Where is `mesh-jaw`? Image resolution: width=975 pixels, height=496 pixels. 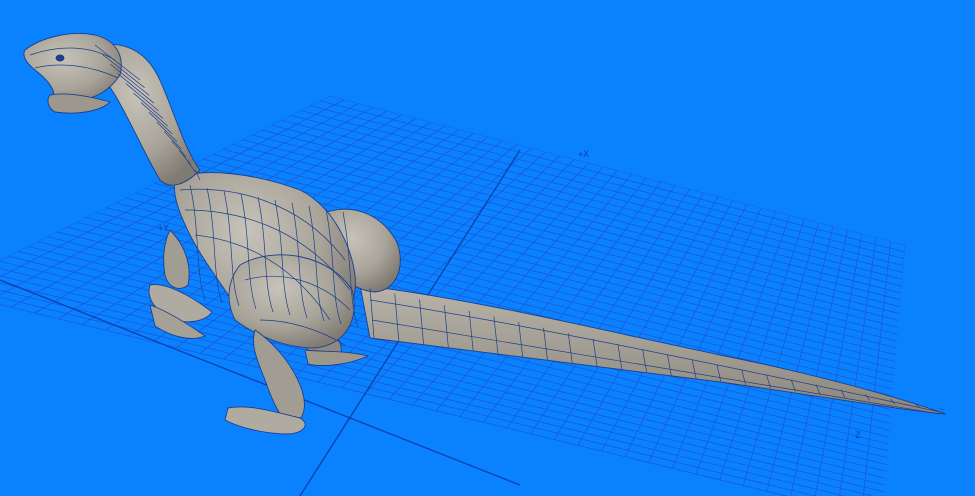 mesh-jaw is located at coordinates (79, 103).